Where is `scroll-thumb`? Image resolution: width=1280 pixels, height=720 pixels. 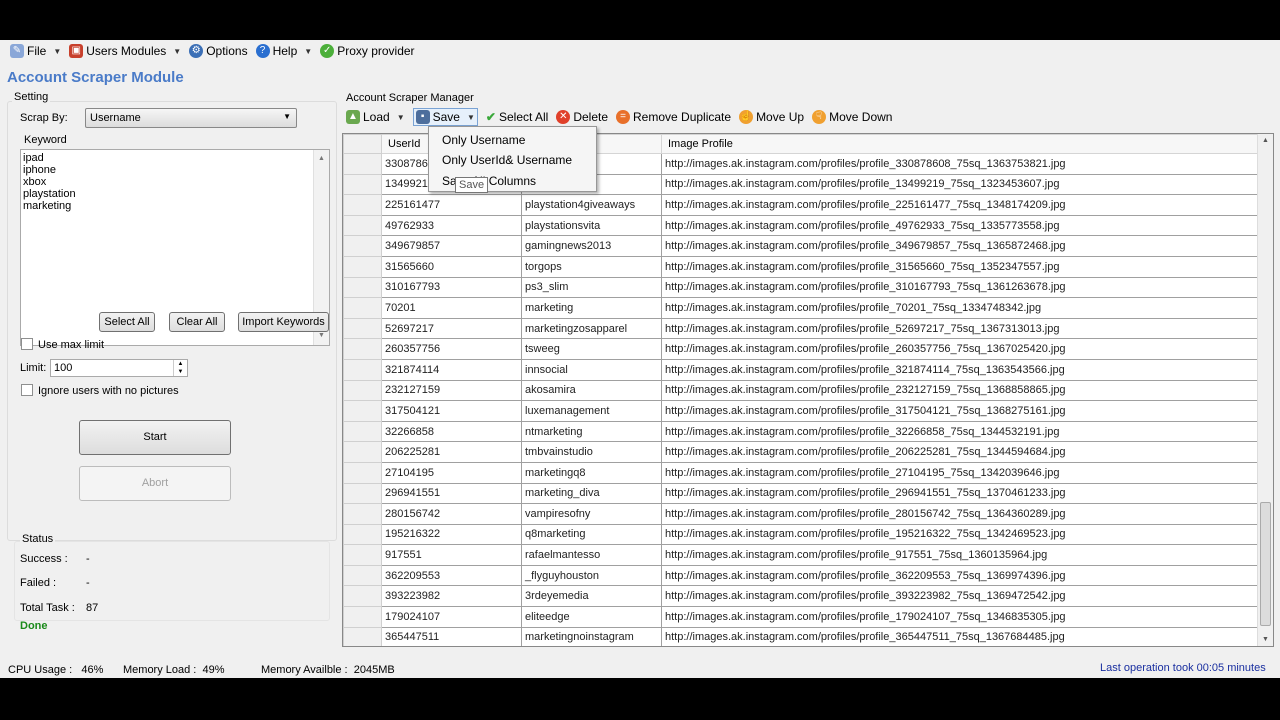
scroll-thumb is located at coordinates (1265, 564).